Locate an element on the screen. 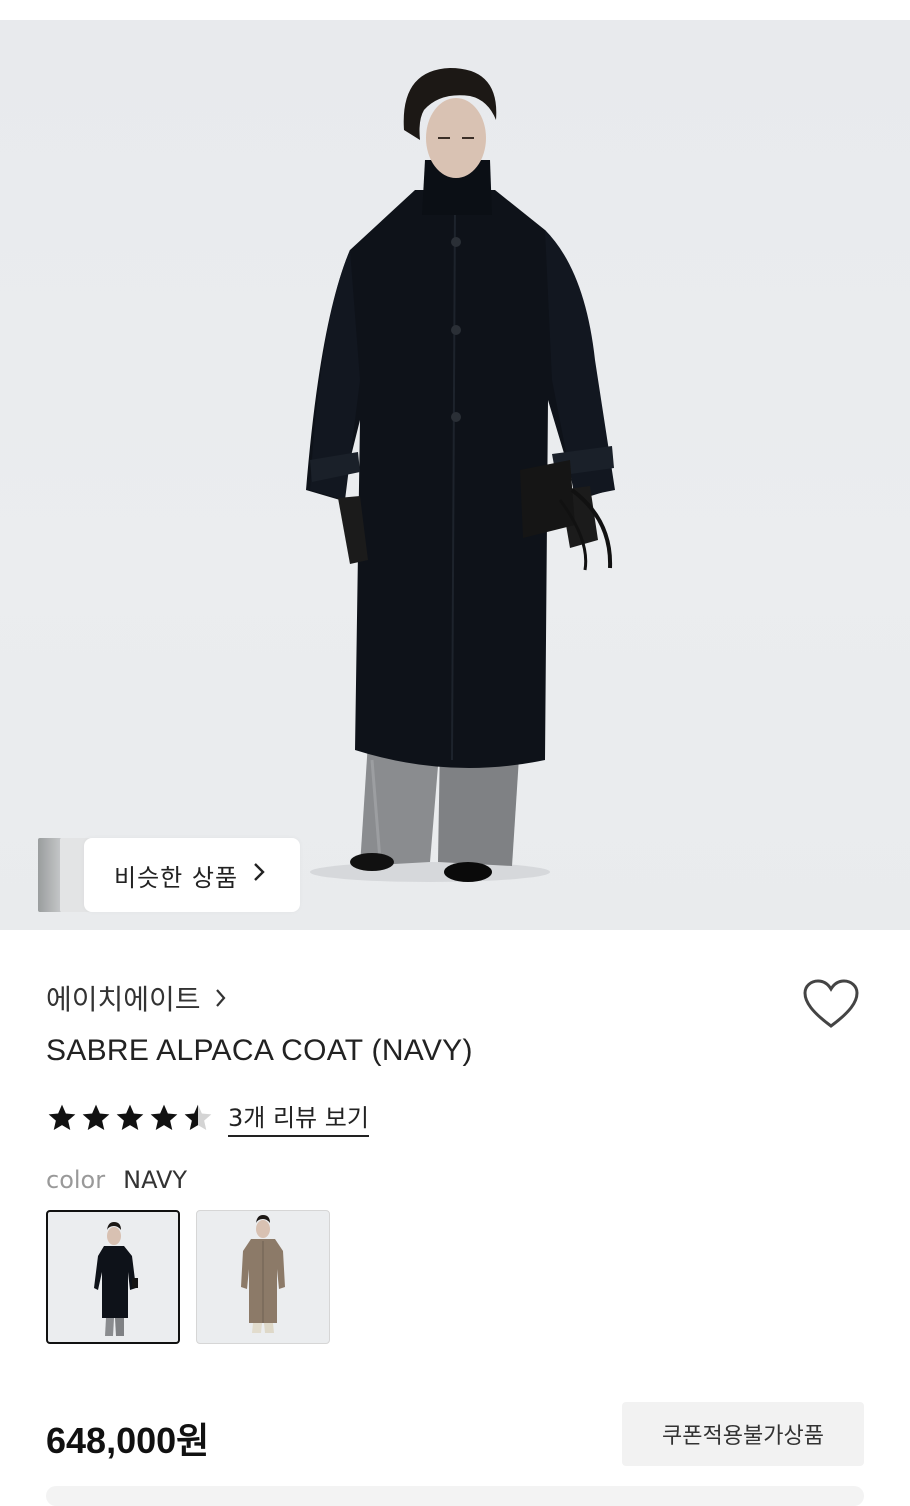 This screenshot has height=1506, width=910. product-title: SABRE ALPACA COAT (NAVY) is located at coordinates (259, 1050).